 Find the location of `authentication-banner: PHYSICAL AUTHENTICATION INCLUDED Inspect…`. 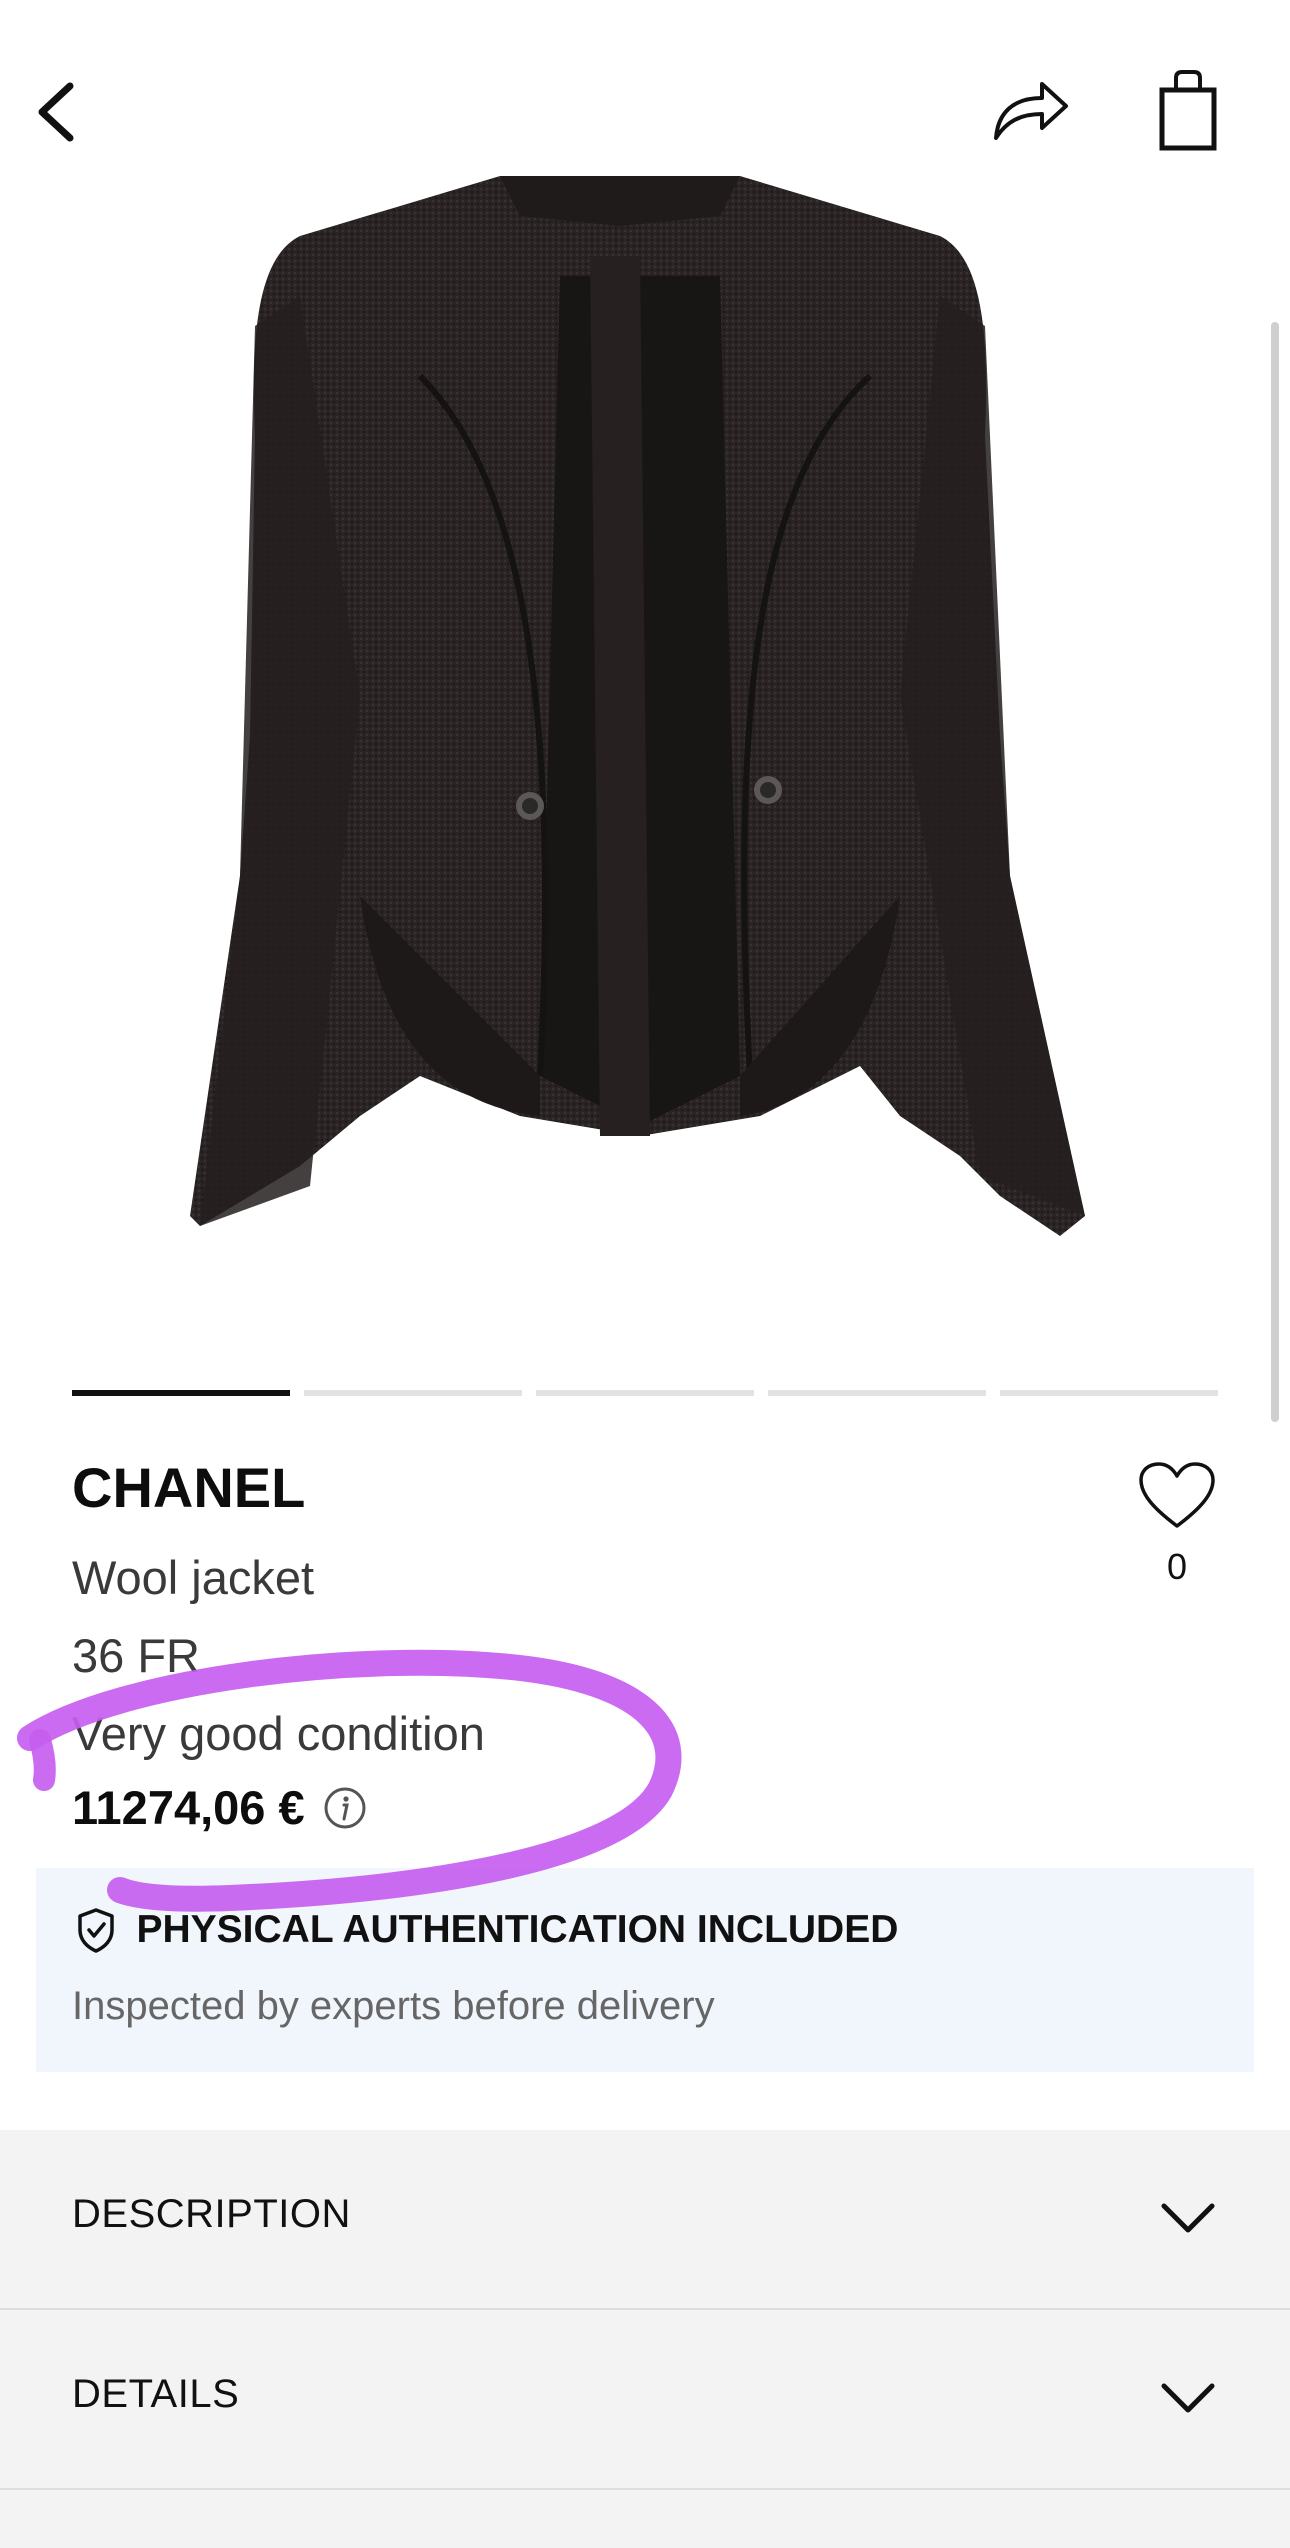

authentication-banner: PHYSICAL AUTHENTICATION INCLUDED Inspect… is located at coordinates (645, 1970).